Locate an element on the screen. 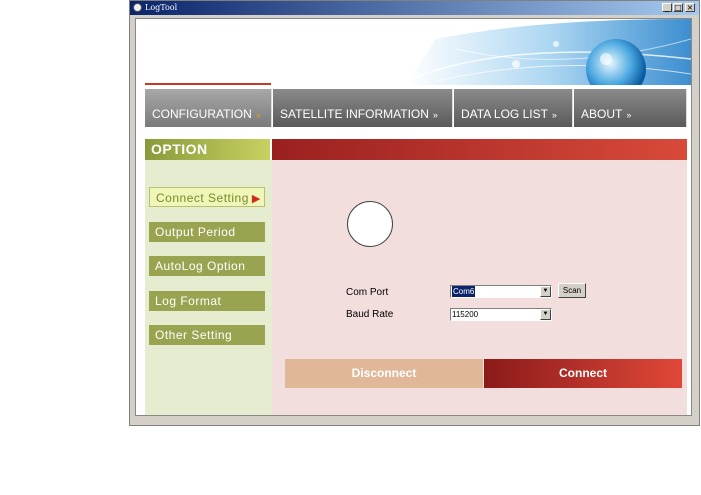 The image size is (701, 495). tab-satellite-information: SATELLITE INFORMATION» is located at coordinates (363, 108).